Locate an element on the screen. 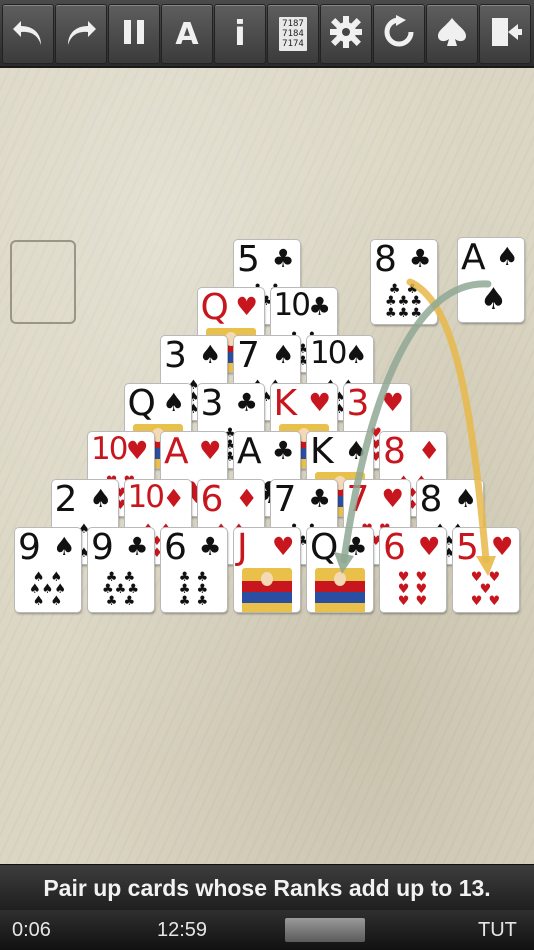 The height and width of the screenshot is (950, 534). gear-icon is located at coordinates (346, 34).